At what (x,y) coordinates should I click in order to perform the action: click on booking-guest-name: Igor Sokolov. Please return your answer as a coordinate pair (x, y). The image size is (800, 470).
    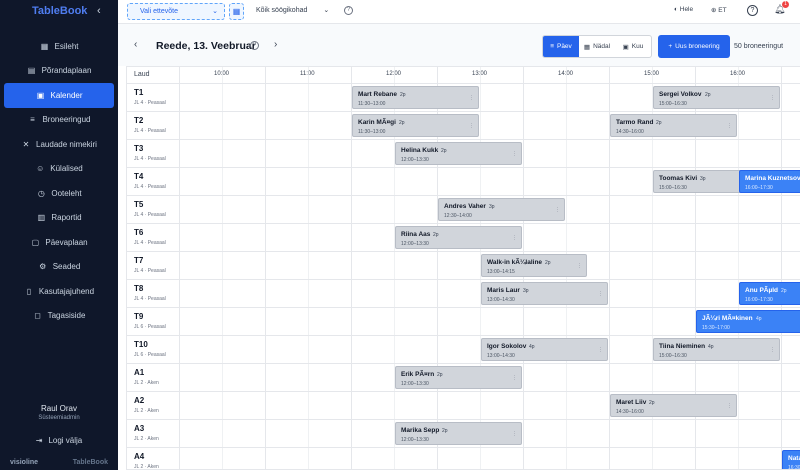
    Looking at the image, I should click on (507, 346).